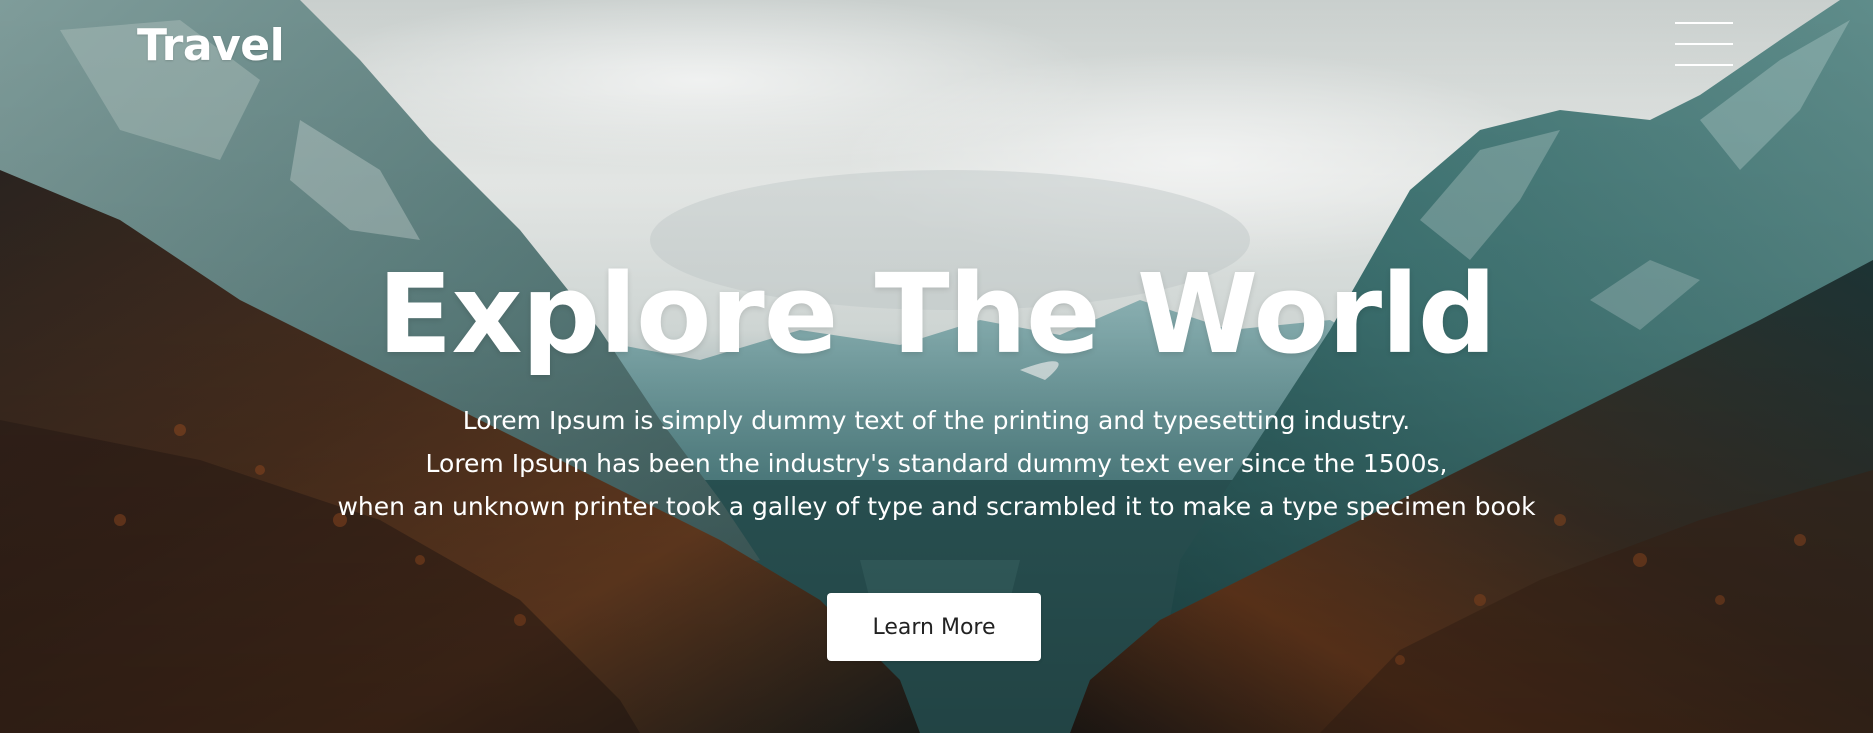 The image size is (1873, 733). Describe the element at coordinates (934, 627) in the screenshot. I see `learn-more-button: Learn More` at that location.